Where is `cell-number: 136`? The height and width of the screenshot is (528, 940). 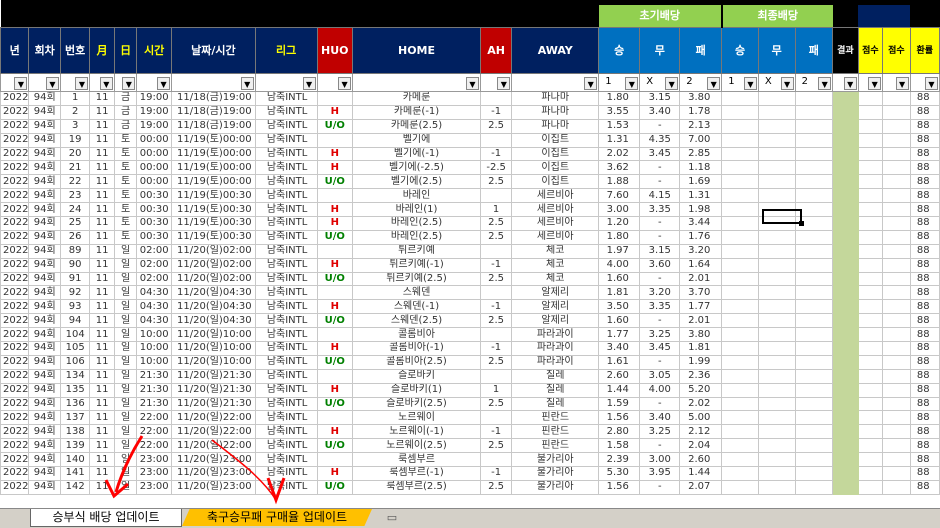
cell-number: 136 is located at coordinates (75, 404).